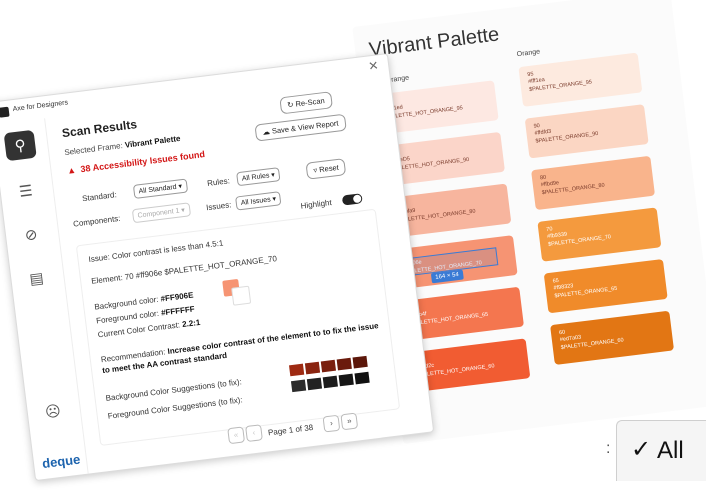 This screenshot has height=499, width=706. Describe the element at coordinates (160, 188) in the screenshot. I see `standard-select: All Standard ▾` at that location.